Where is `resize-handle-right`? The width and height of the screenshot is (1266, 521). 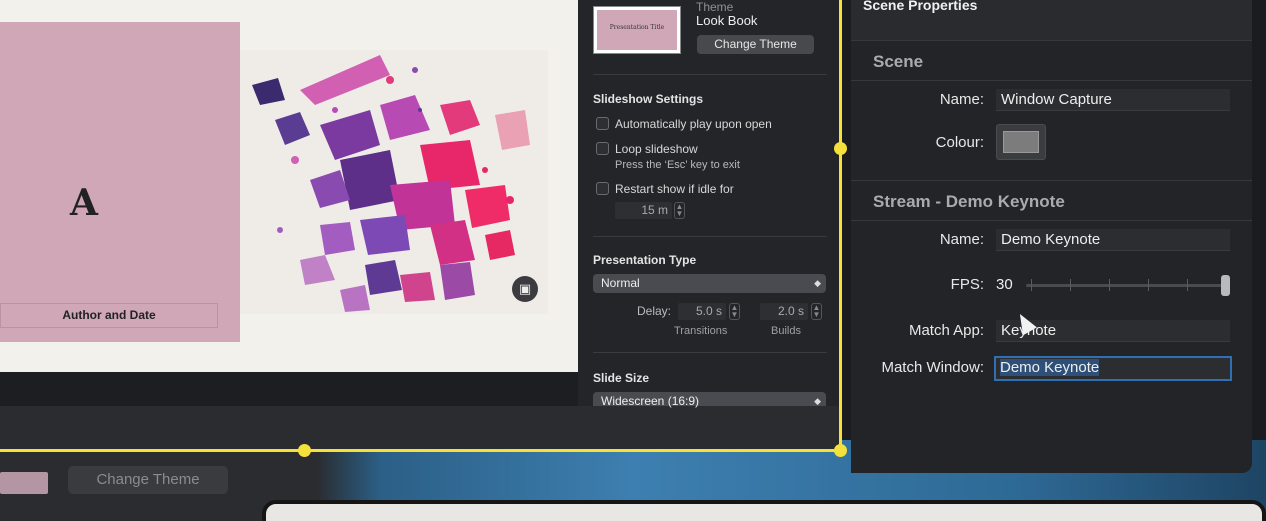
resize-handle-right is located at coordinates (840, 148).